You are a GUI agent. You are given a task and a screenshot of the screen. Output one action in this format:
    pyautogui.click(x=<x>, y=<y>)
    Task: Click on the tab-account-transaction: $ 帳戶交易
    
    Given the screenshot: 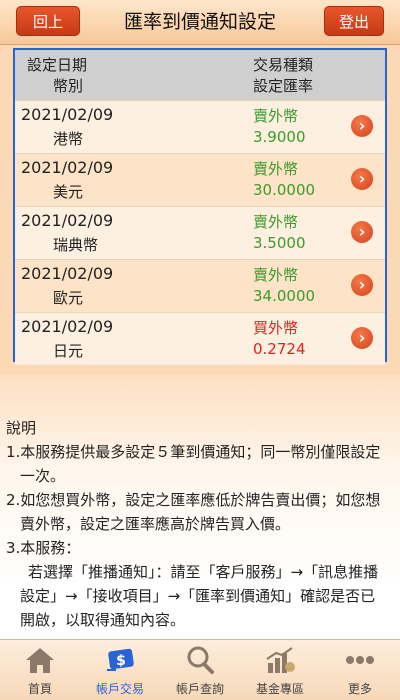 What is the action you would take?
    pyautogui.click(x=120, y=670)
    